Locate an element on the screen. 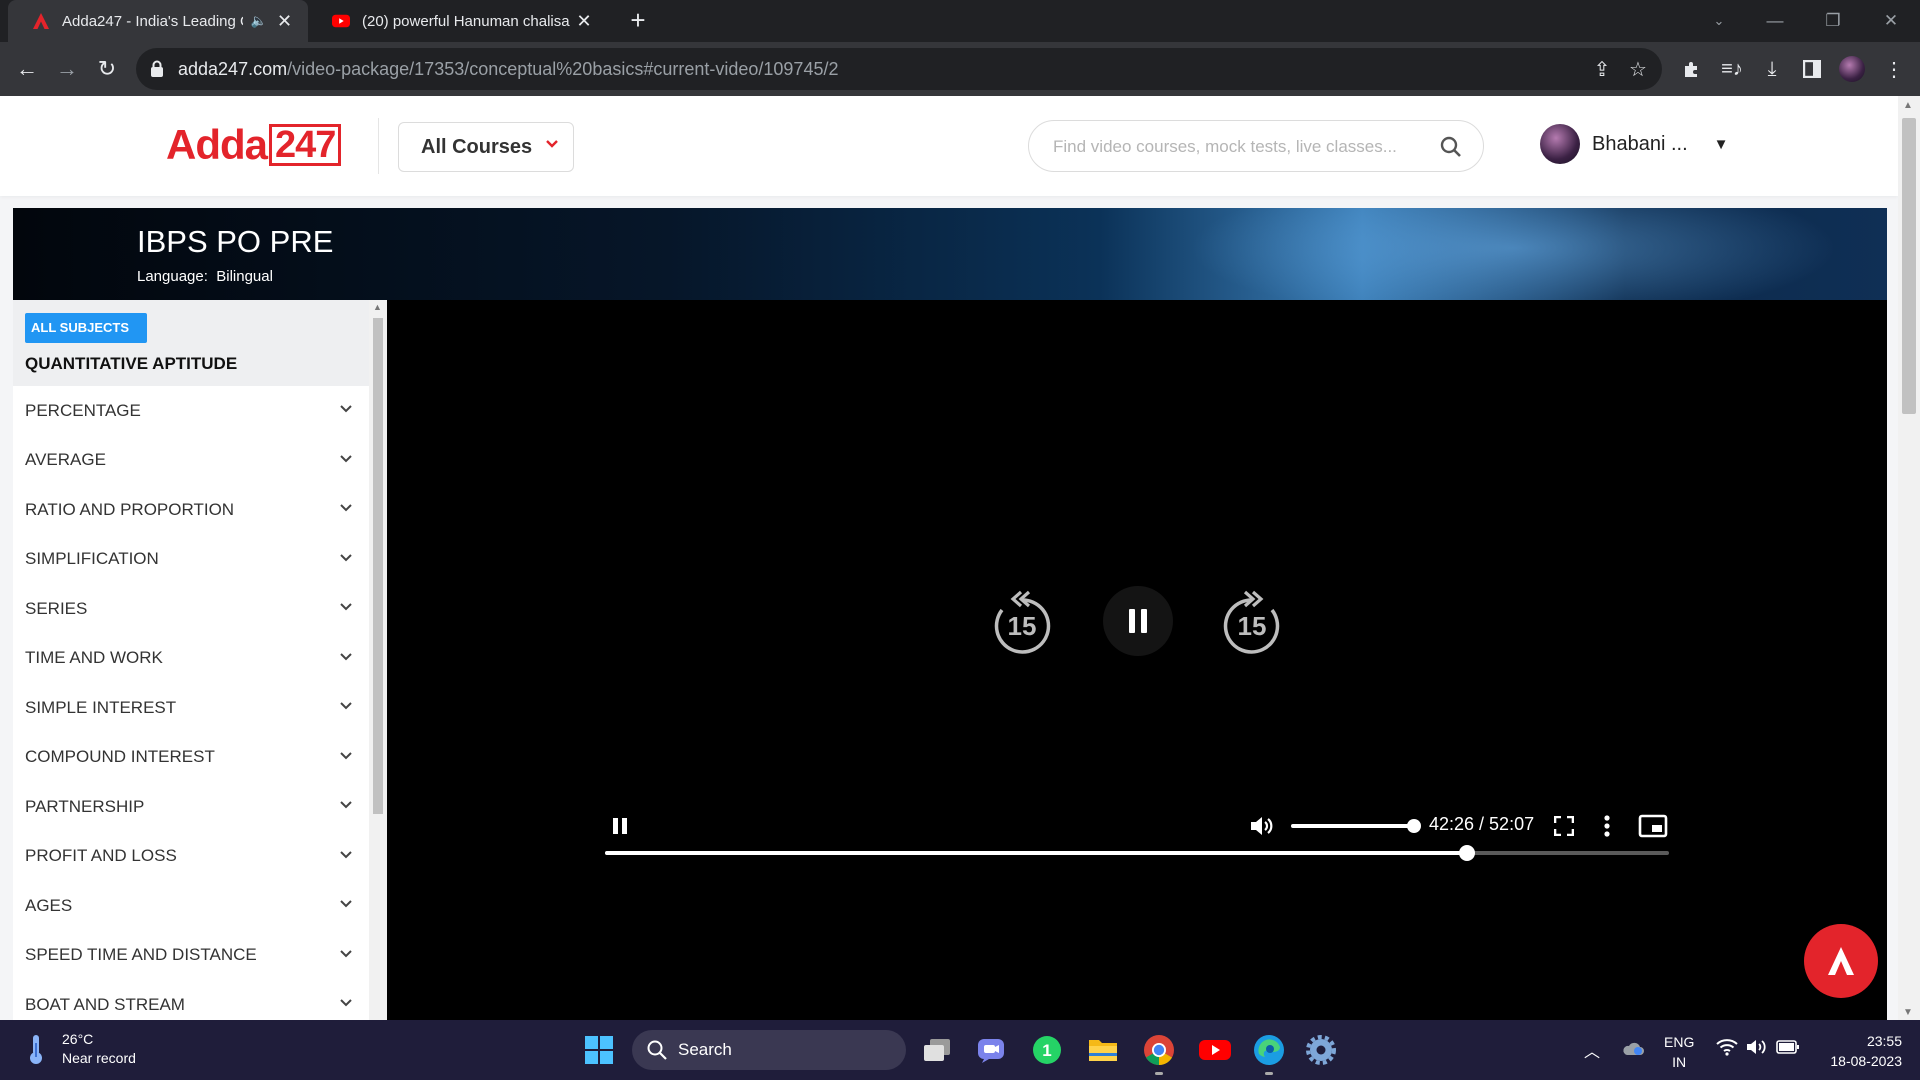  page-scroll-thumb is located at coordinates (1909, 266).